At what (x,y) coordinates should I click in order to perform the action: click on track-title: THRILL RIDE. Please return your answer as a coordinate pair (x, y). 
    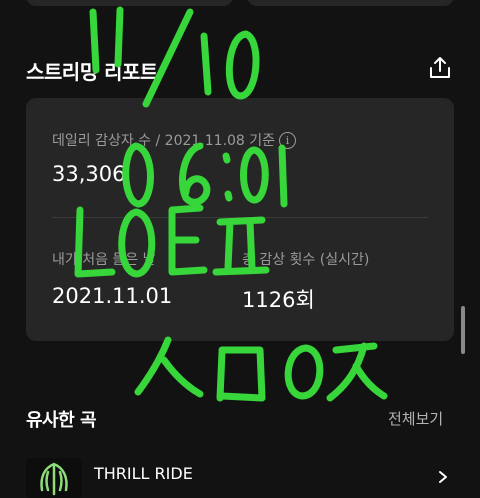
    Looking at the image, I should click on (143, 473).